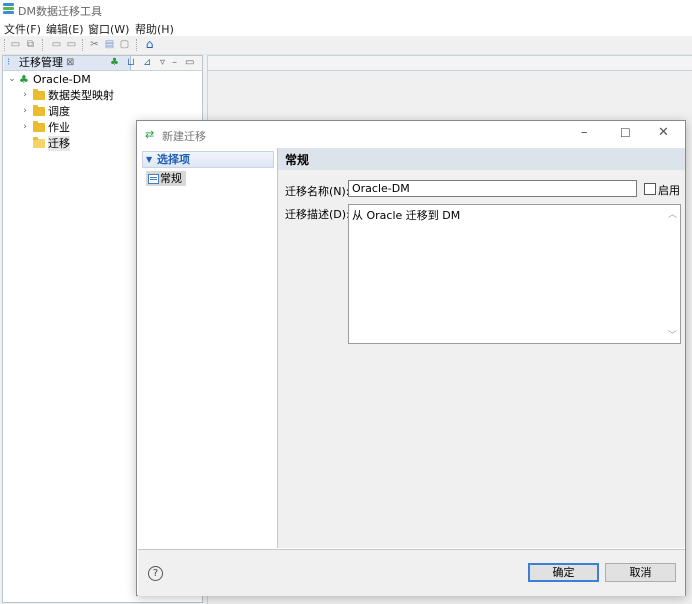 This screenshot has width=692, height=604. What do you see at coordinates (406, 215) in the screenshot?
I see `migration-desc-text: 从 Oracle 迁移到 DM` at bounding box center [406, 215].